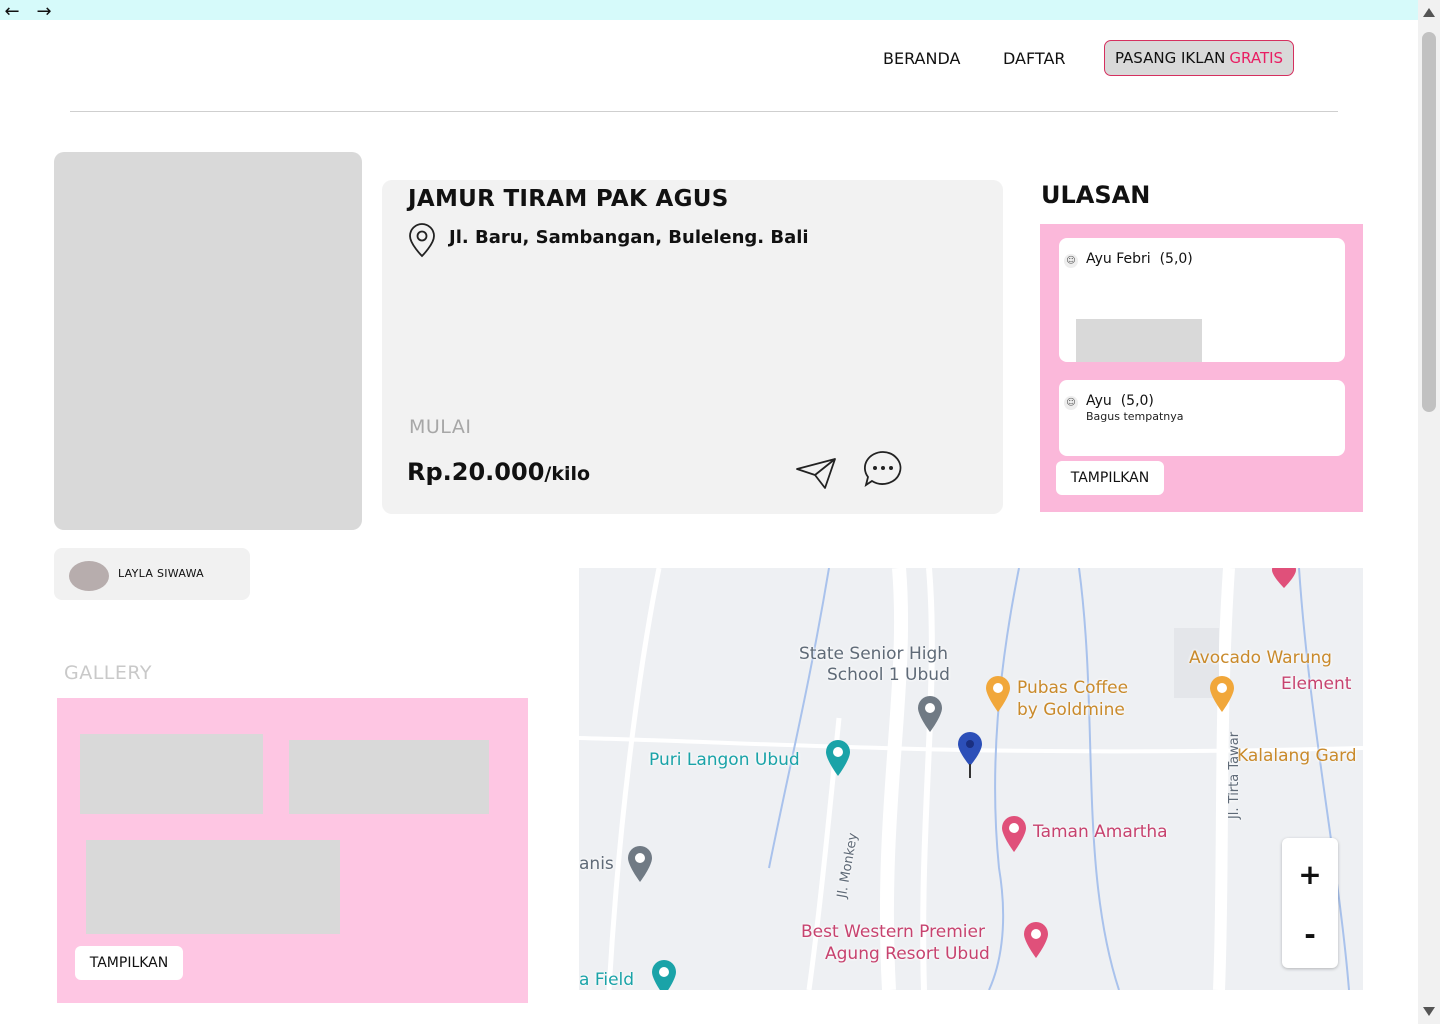 This screenshot has height=1024, width=1440. What do you see at coordinates (1170, 58) in the screenshot?
I see `cta-label: PASANG IKLAN` at bounding box center [1170, 58].